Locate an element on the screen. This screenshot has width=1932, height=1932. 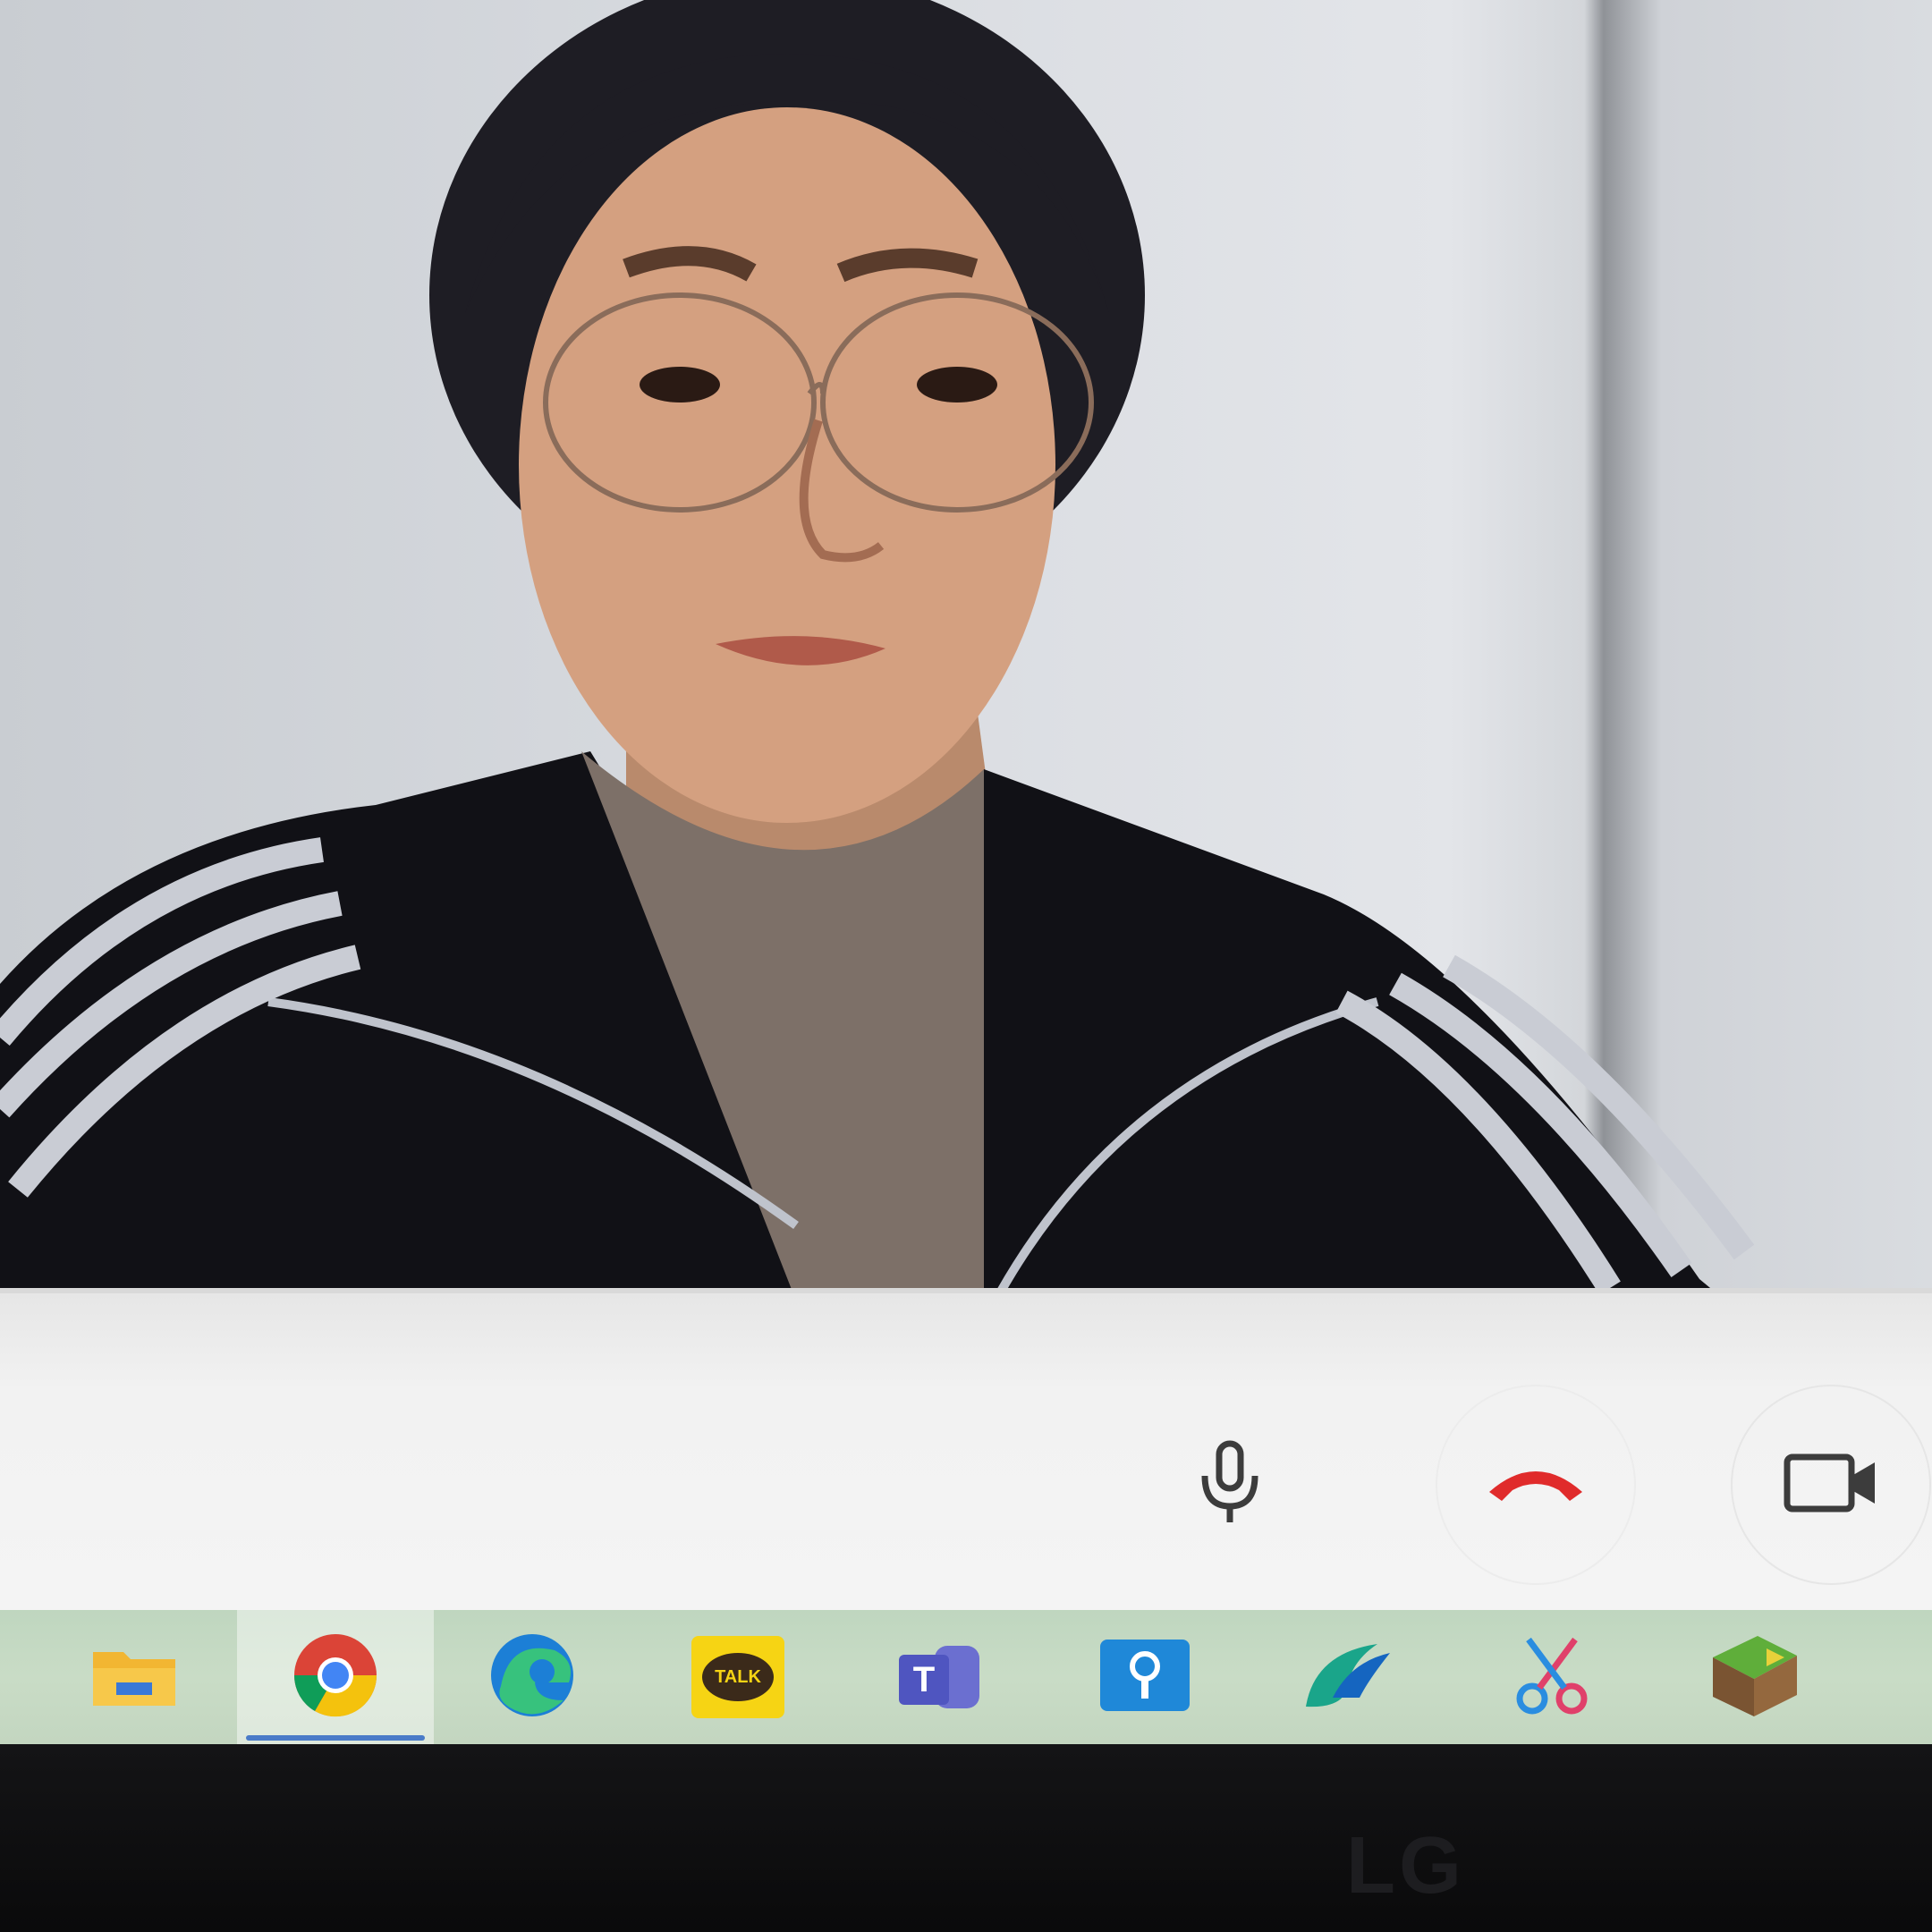
taskbar-teams: T is located at coordinates (939, 1677).